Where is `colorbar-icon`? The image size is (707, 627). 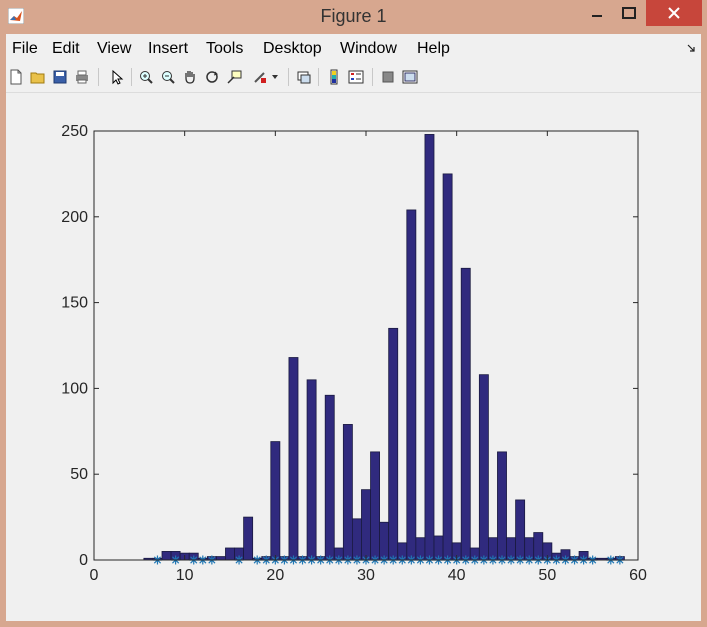
colorbar-icon is located at coordinates (334, 77).